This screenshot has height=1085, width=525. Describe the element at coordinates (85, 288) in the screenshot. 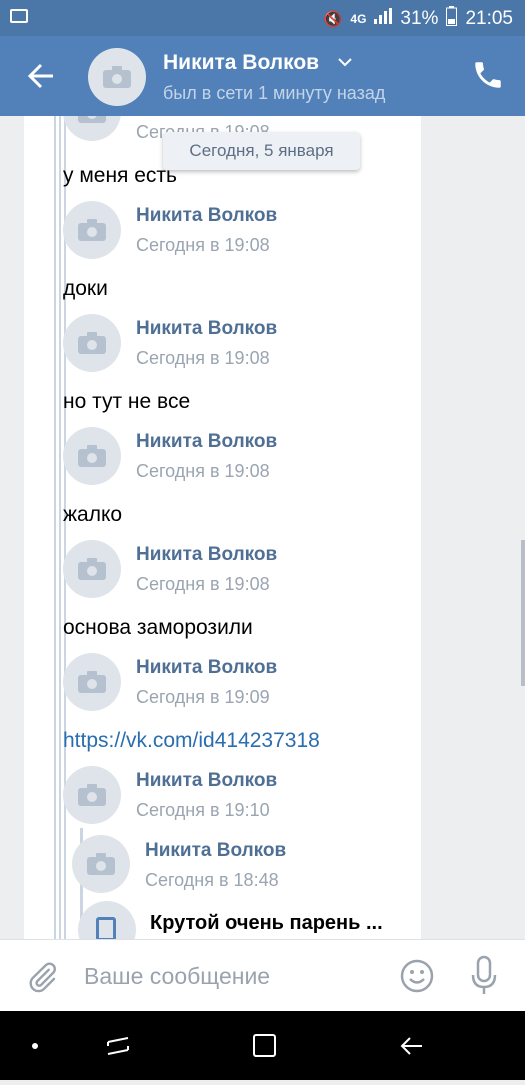

I see `message-text: доки` at that location.